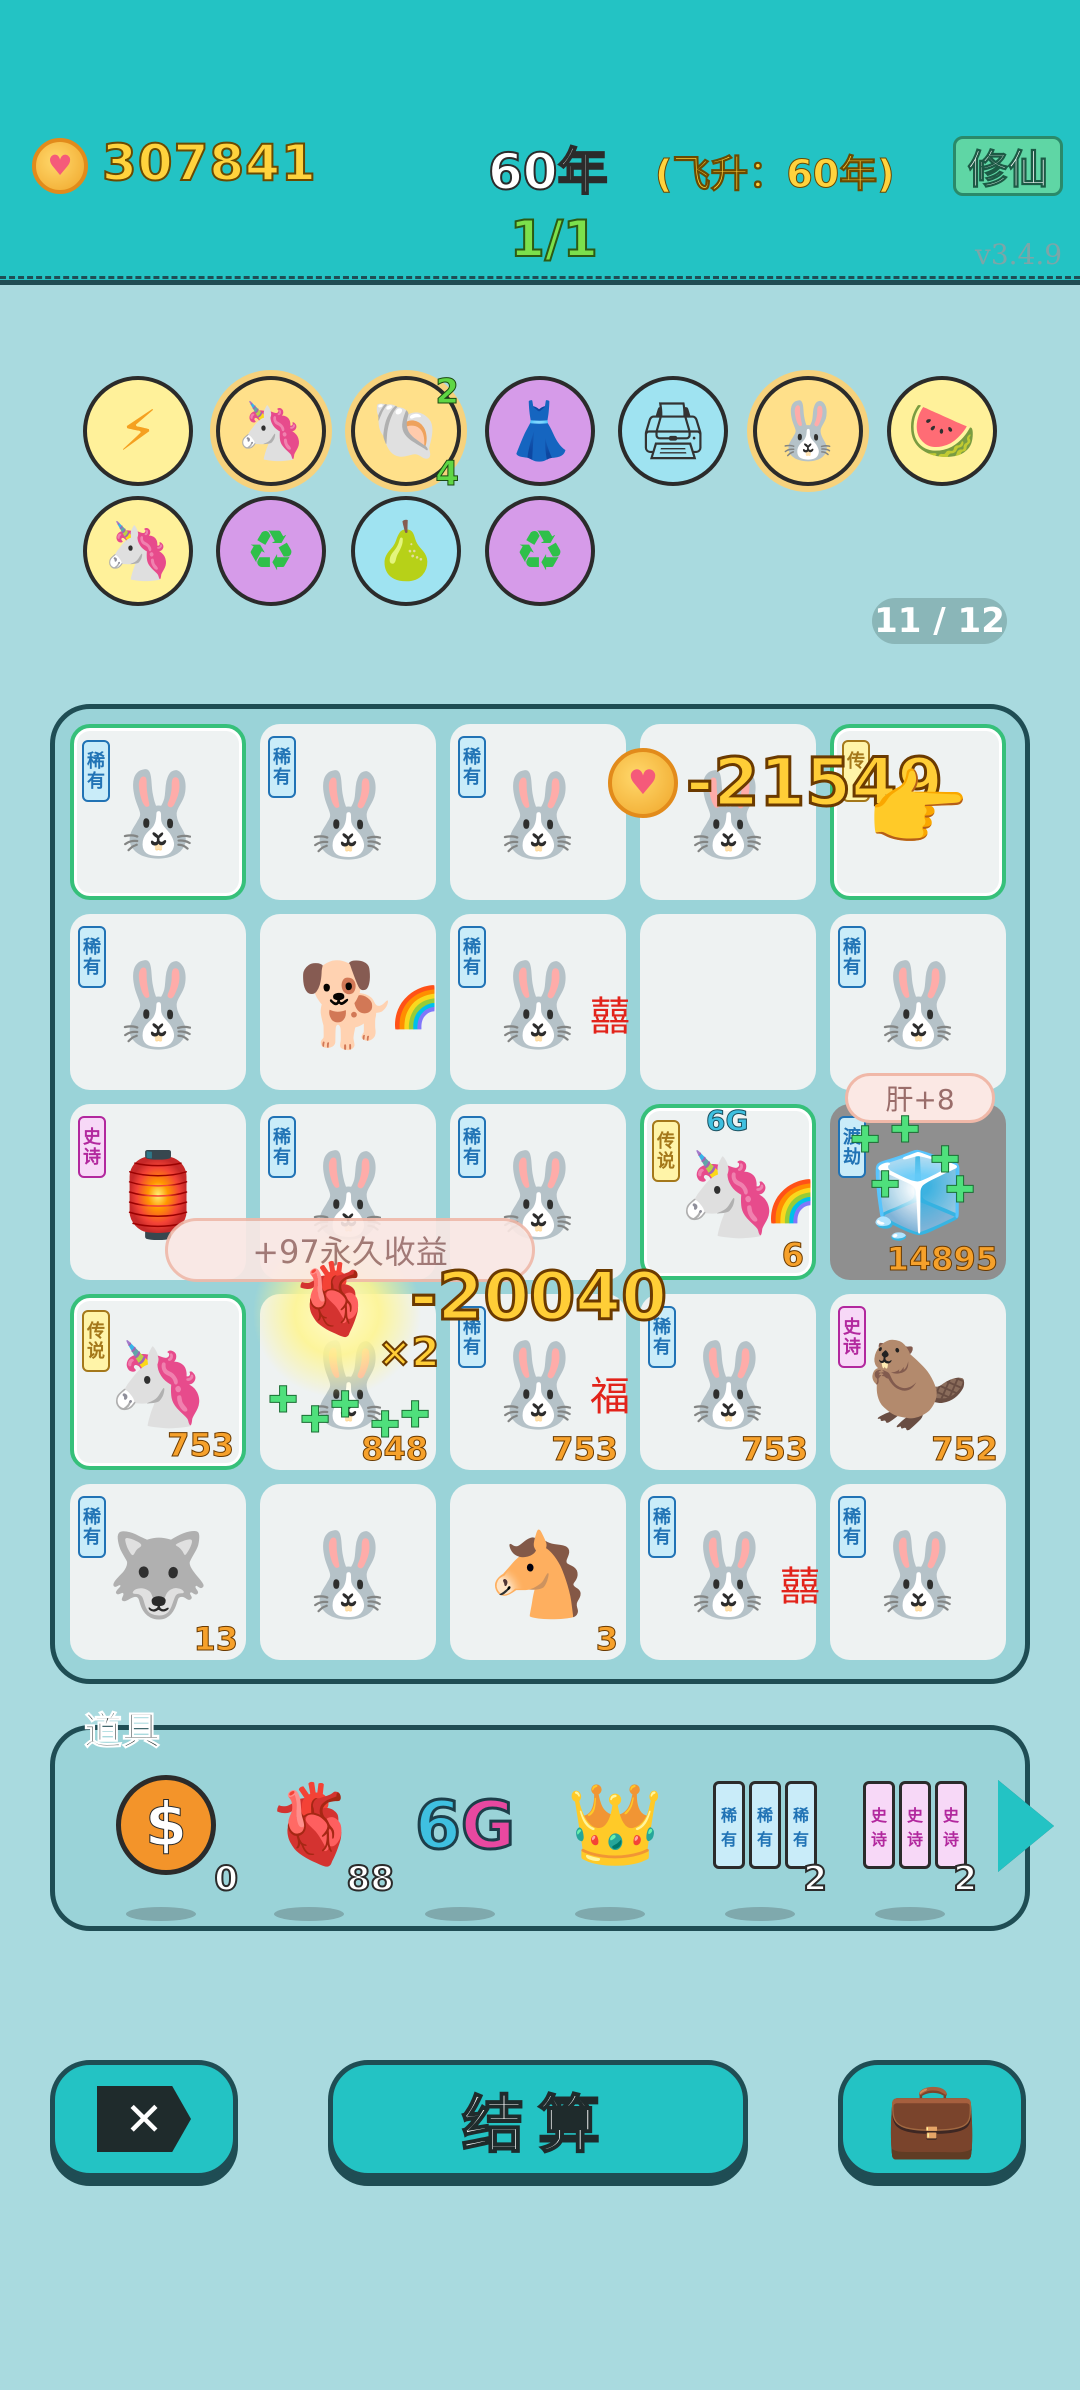  I want to click on lightning-icon: ⚡, so click(138, 431).